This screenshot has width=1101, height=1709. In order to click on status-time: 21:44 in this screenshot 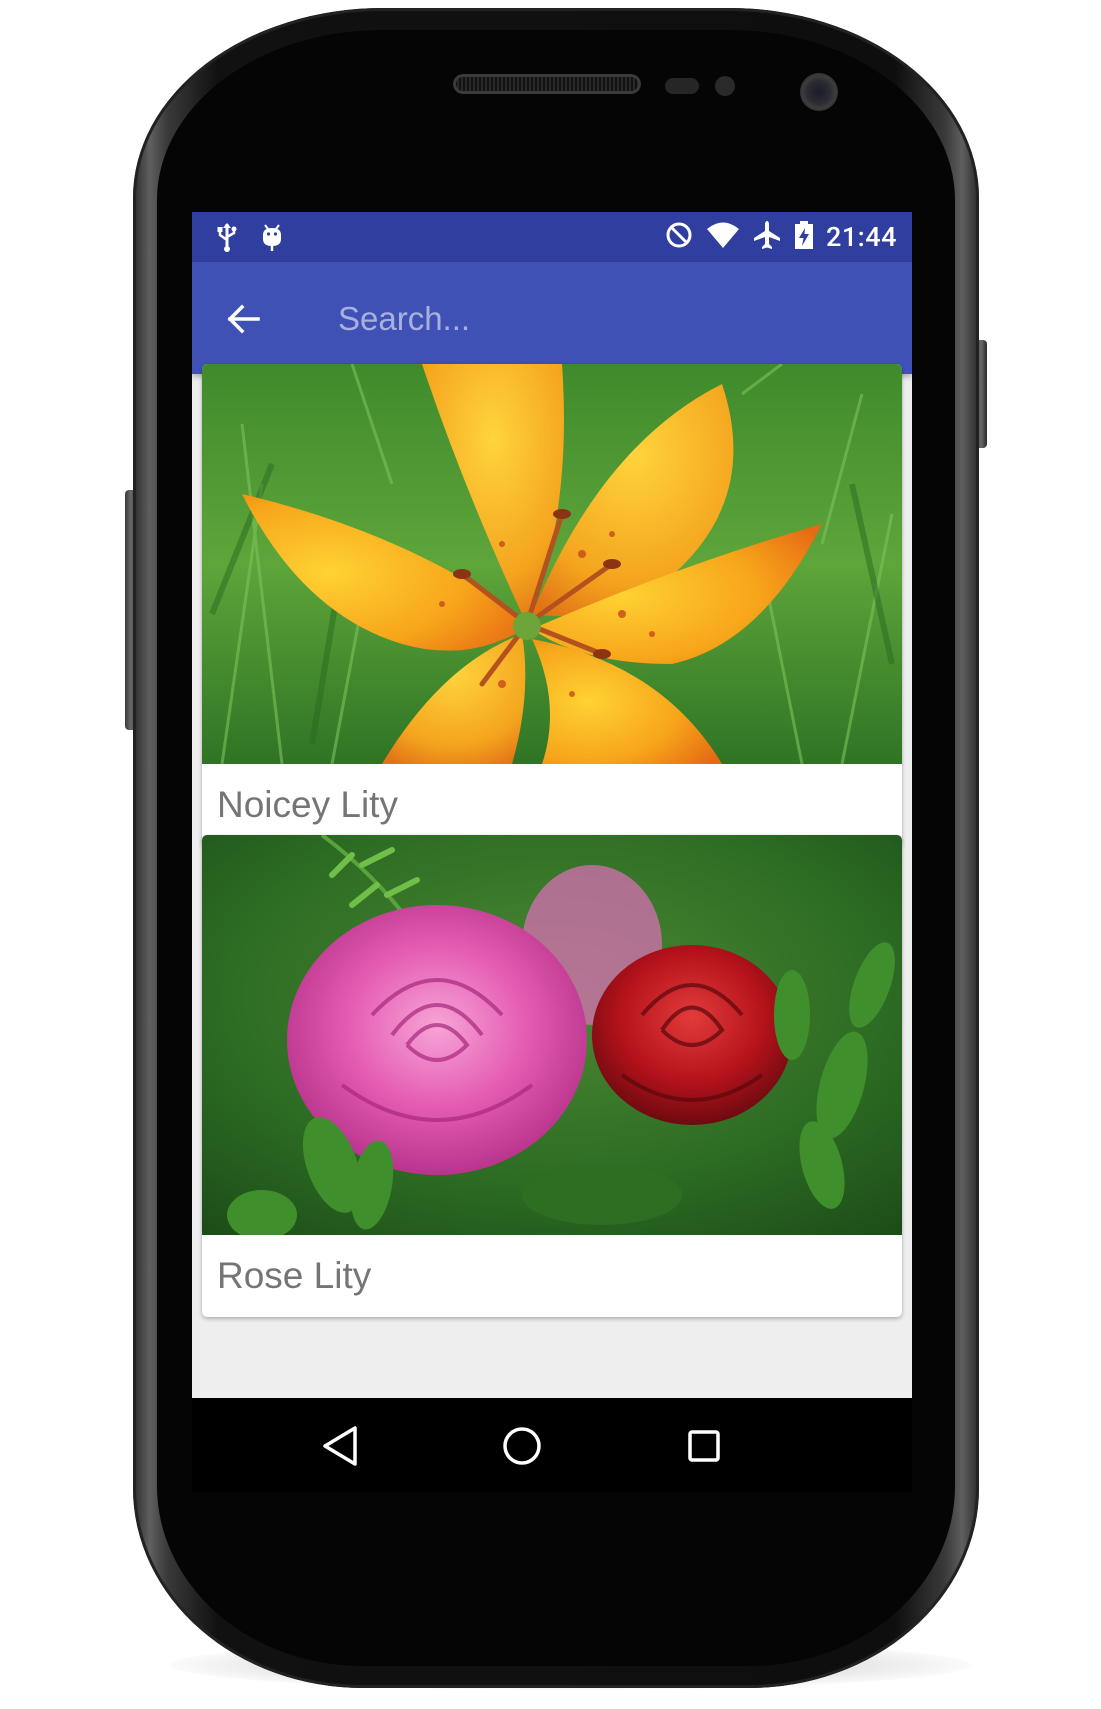, I will do `click(861, 237)`.